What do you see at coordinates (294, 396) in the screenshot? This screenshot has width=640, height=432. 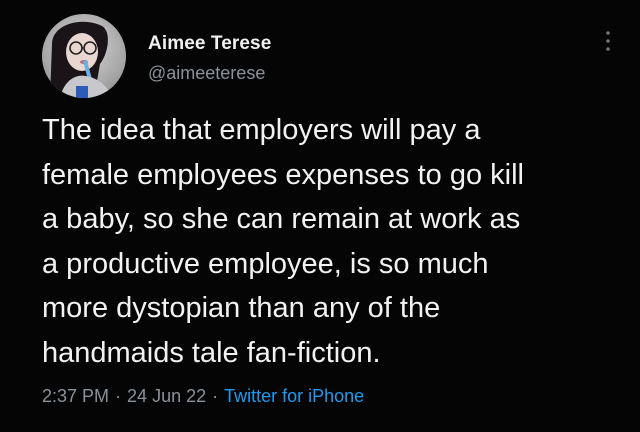 I see `tweet-source-link: Twitter for iPhone` at bounding box center [294, 396].